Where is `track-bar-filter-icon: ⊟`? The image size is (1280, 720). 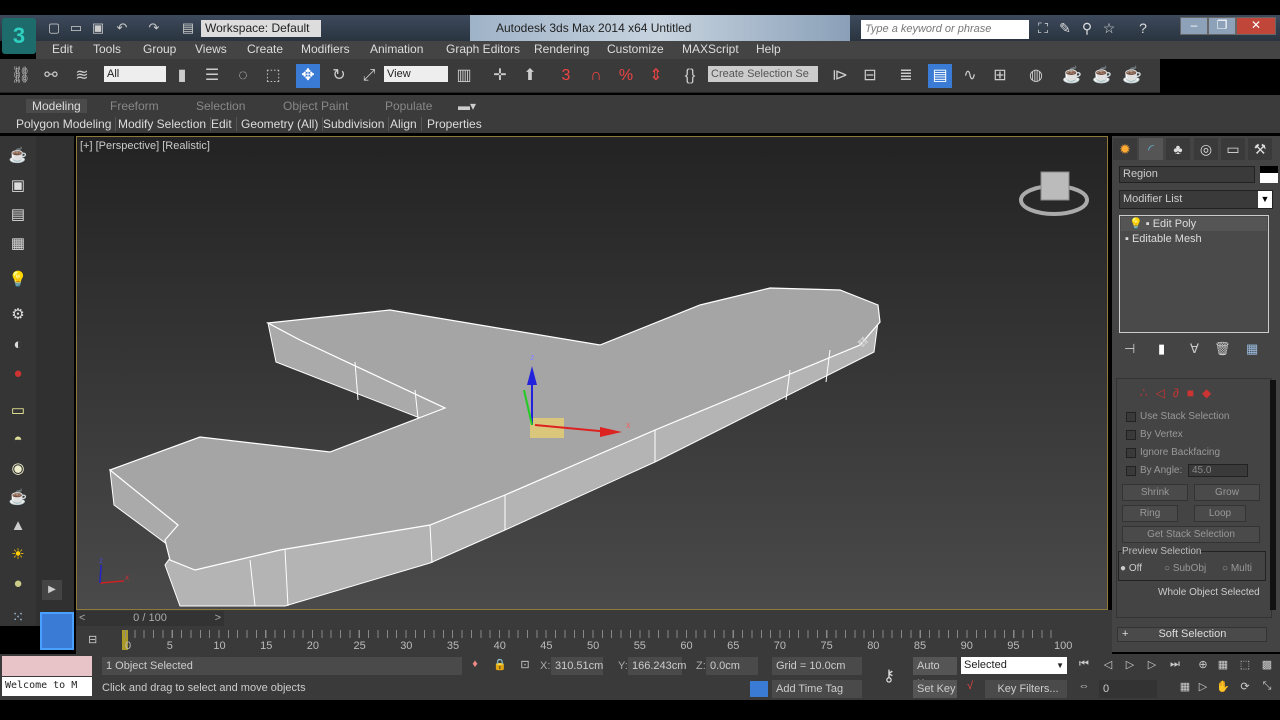
track-bar-filter-icon: ⊟ is located at coordinates (92, 639).